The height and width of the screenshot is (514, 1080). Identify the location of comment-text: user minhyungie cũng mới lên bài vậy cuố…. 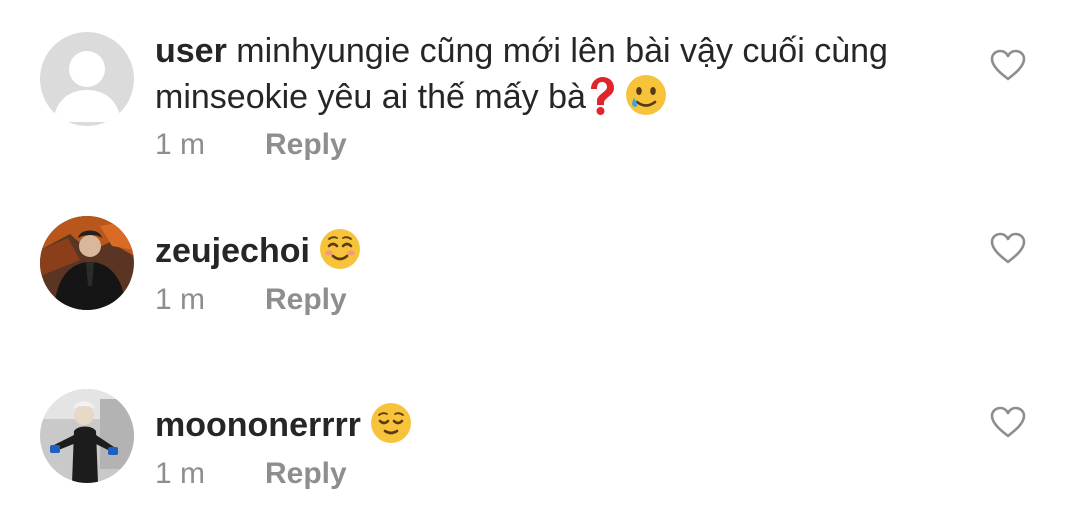
(555, 78).